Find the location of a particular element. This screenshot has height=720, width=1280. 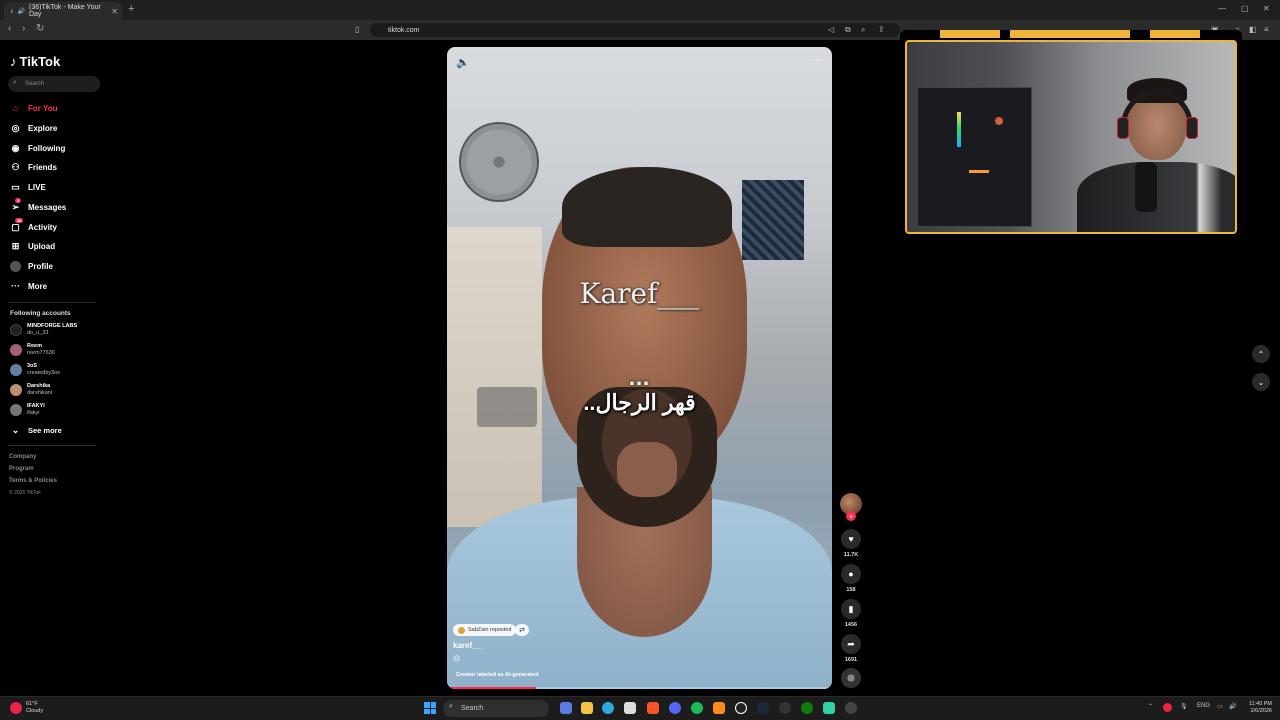

webcam-earcup is located at coordinates (1192, 128).